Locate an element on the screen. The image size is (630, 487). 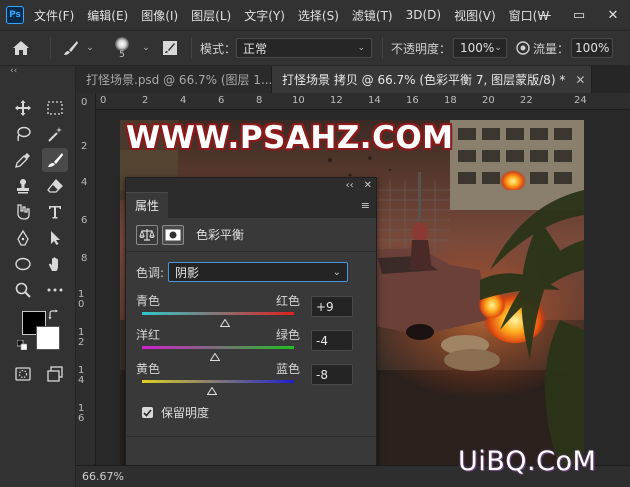
tone-select: 阴影 ⌄ is located at coordinates (258, 272).